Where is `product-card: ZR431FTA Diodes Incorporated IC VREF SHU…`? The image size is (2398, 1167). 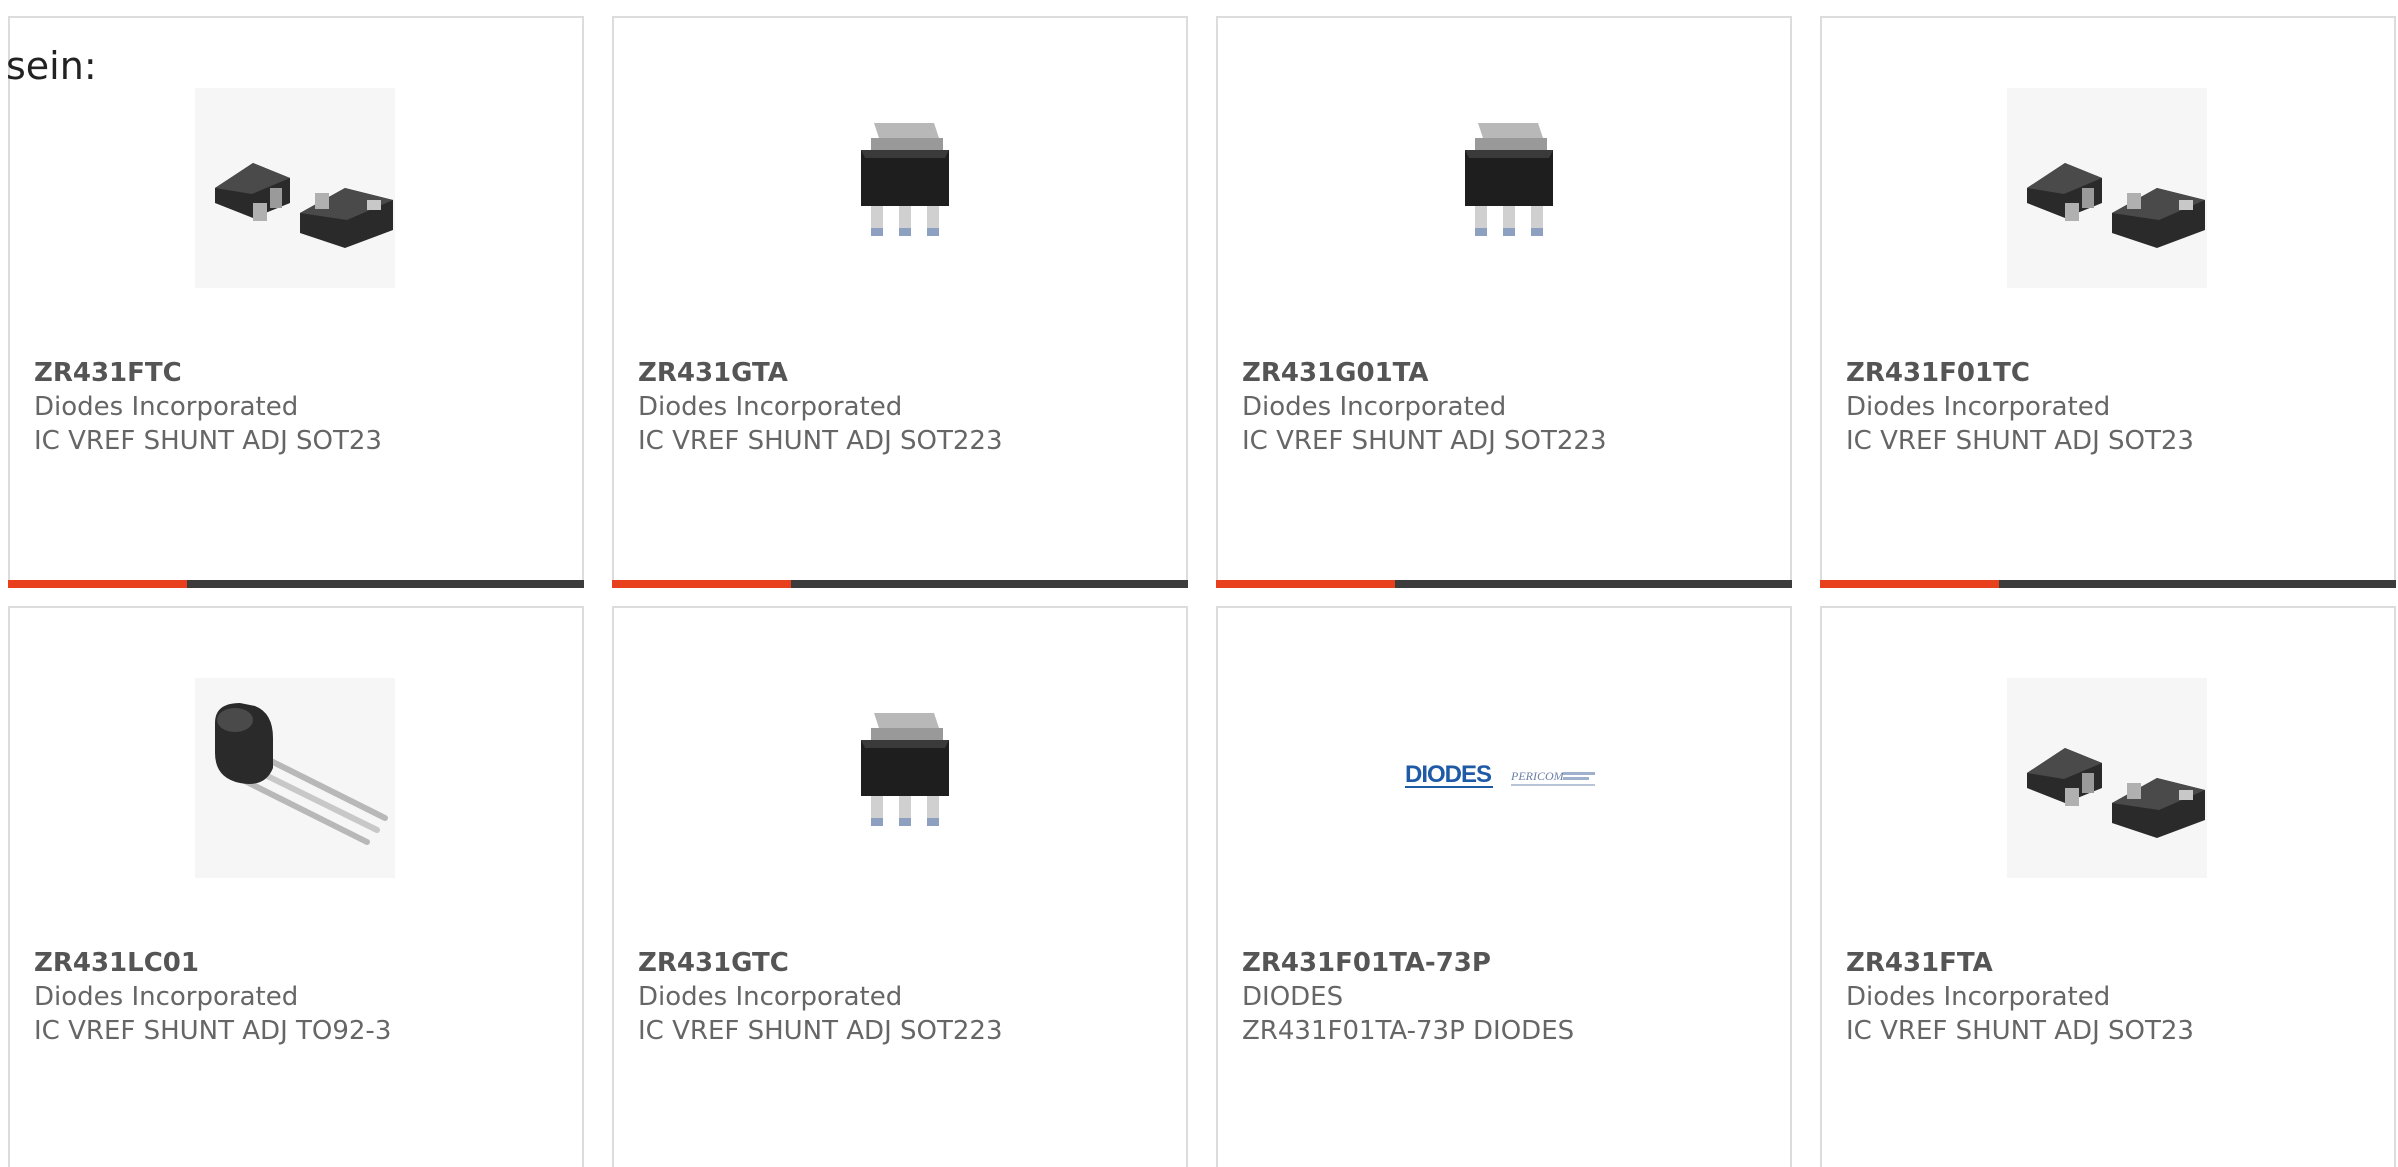
product-card: ZR431FTA Diodes Incorporated IC VREF SHU… is located at coordinates (2108, 886).